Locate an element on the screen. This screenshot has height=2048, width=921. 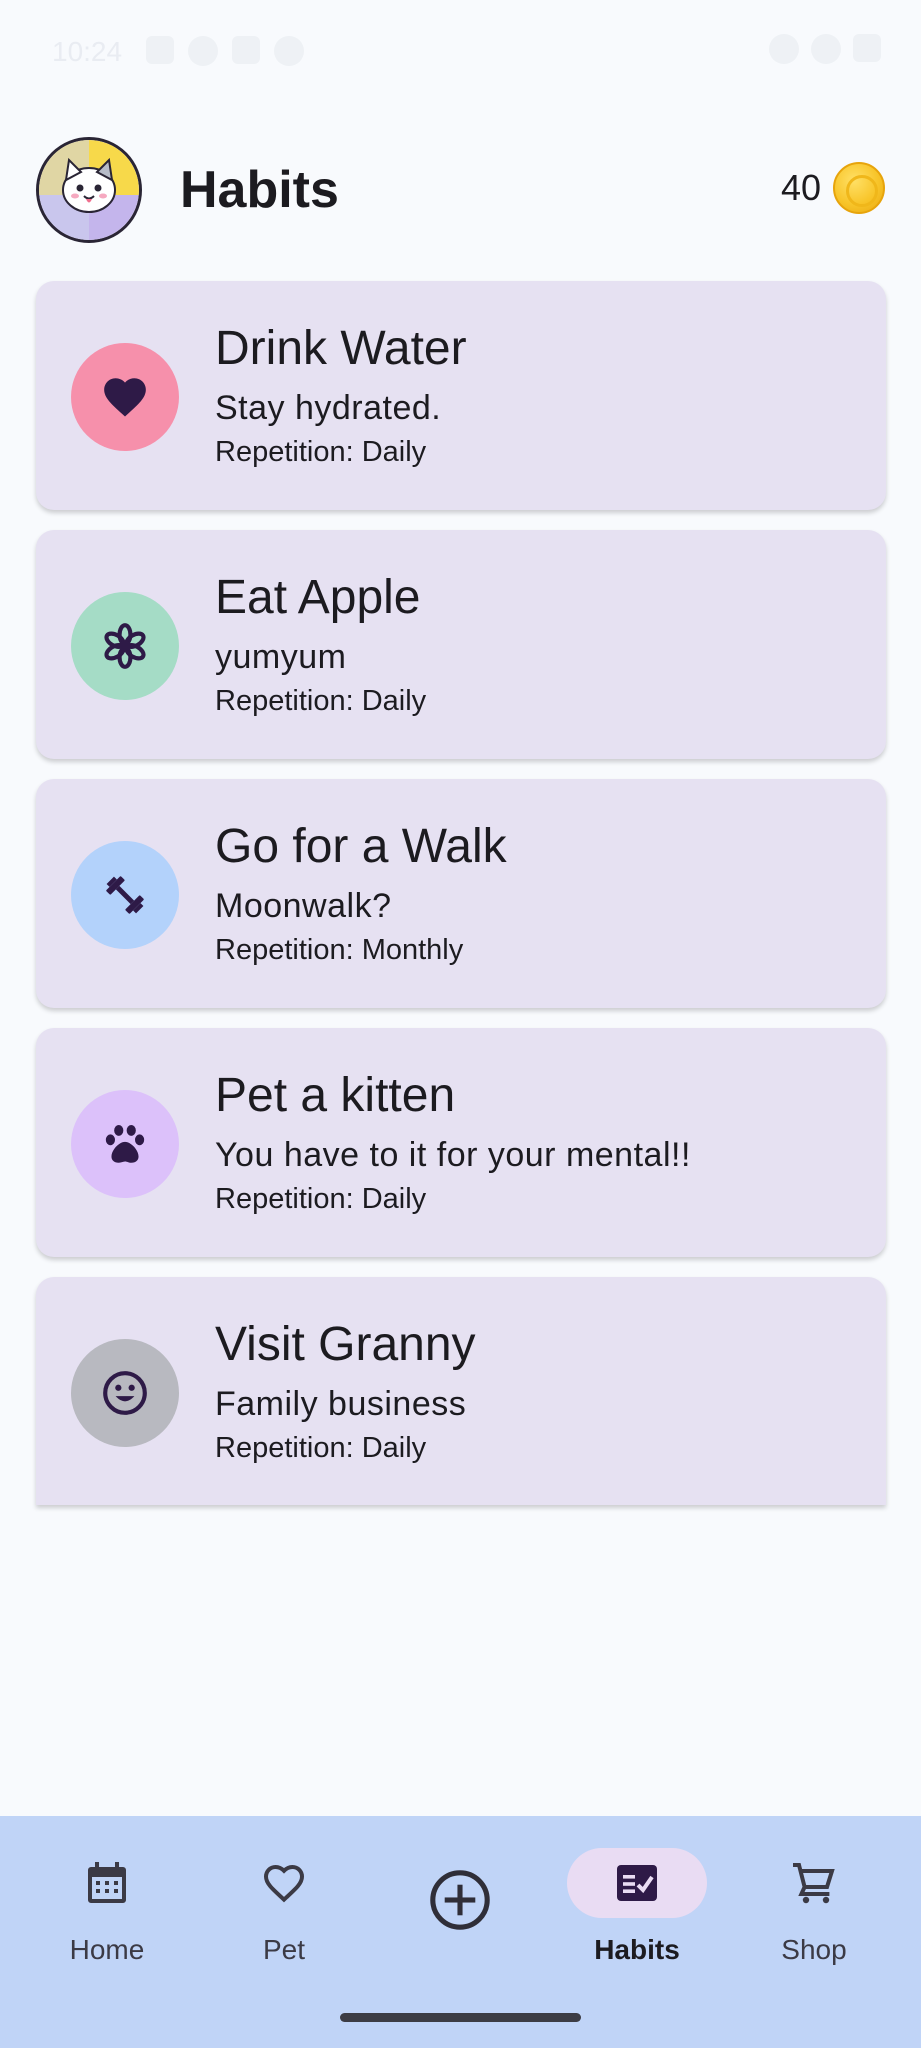
coin-count: 40 is located at coordinates (800, 187).